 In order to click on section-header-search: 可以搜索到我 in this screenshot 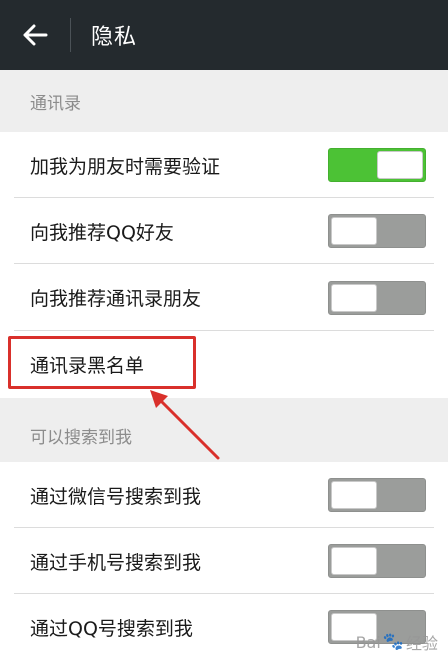, I will do `click(224, 430)`.